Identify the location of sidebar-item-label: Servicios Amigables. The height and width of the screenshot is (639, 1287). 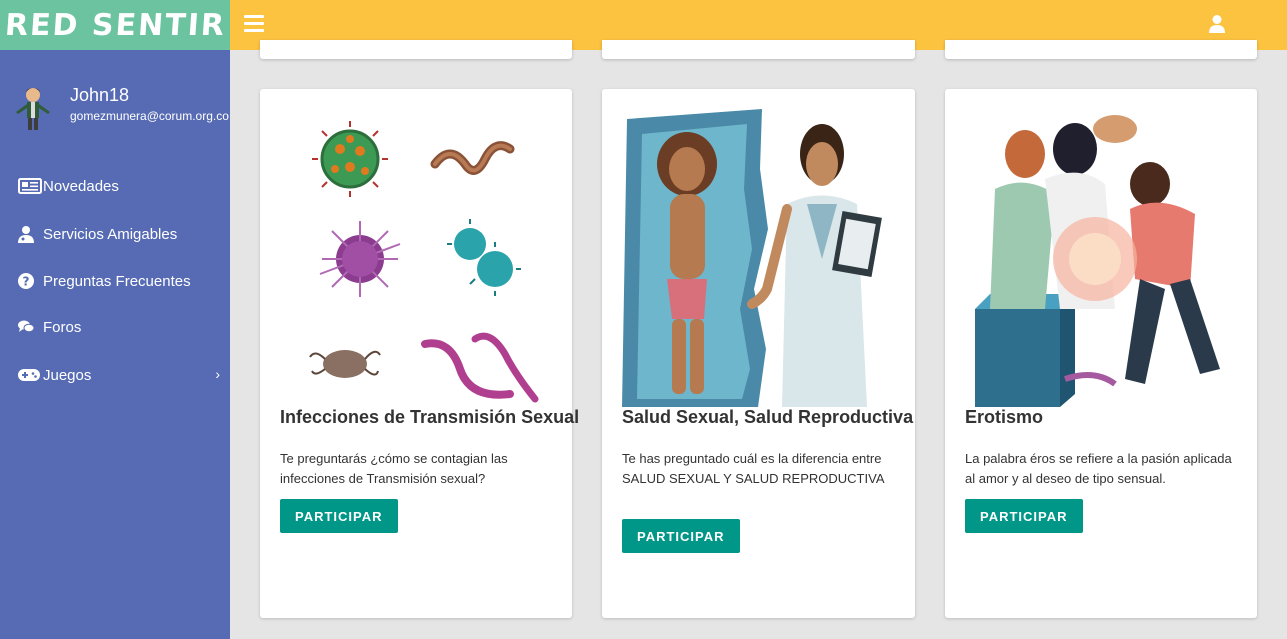
(110, 234).